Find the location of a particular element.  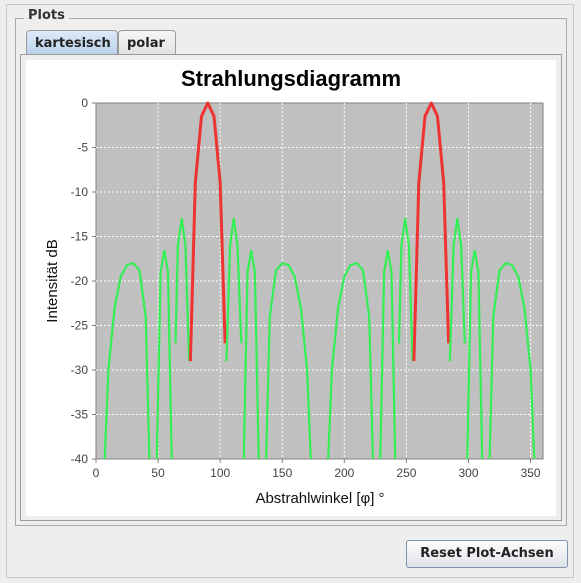

reset-plot-axes-button: Reset Plot-Achsen is located at coordinates (487, 554).